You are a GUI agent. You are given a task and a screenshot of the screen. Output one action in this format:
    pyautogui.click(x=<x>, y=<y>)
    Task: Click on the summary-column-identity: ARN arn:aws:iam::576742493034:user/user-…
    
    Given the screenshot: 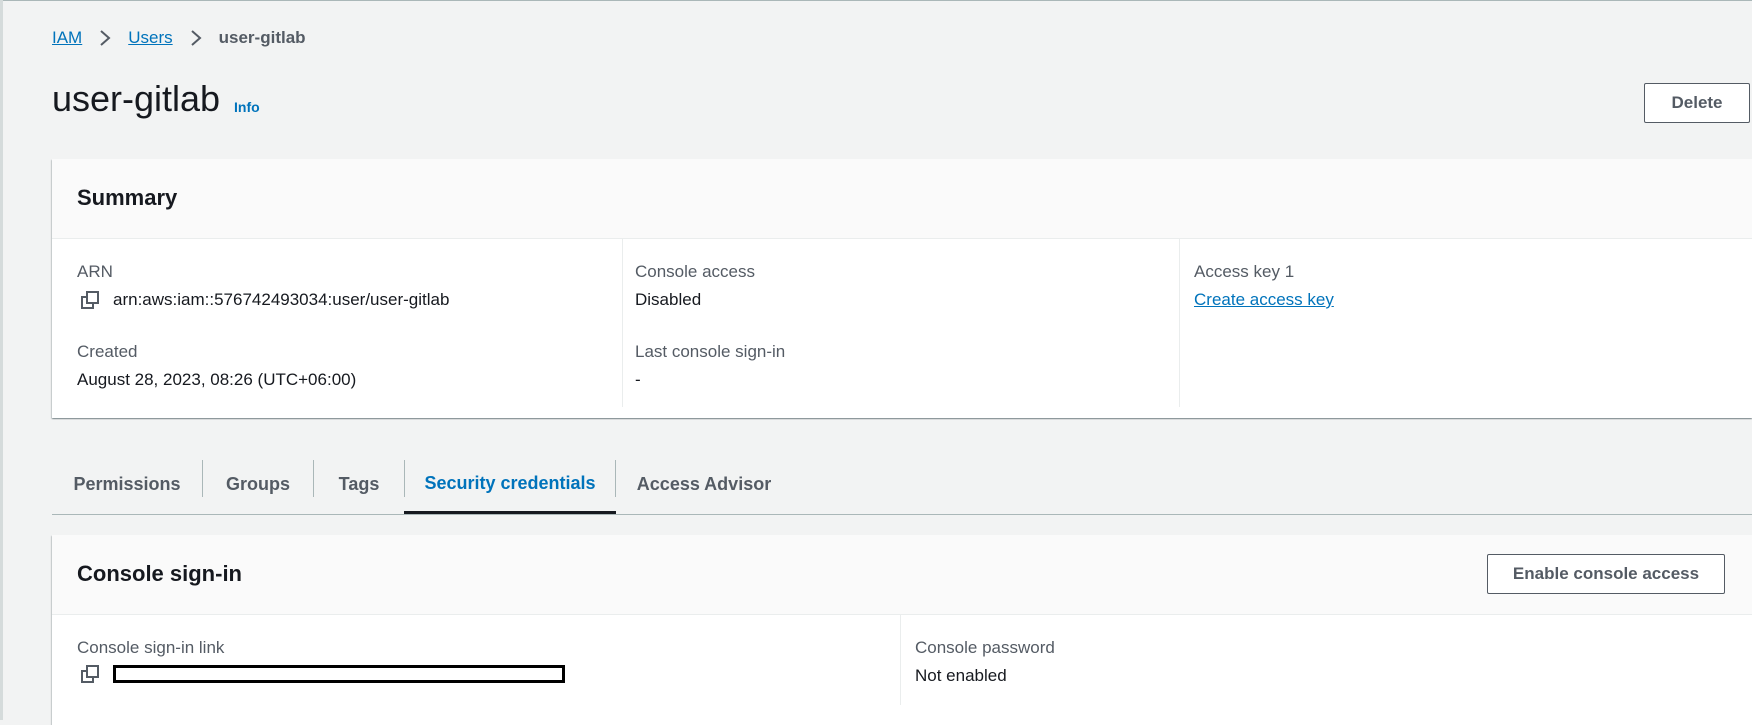 What is the action you would take?
    pyautogui.click(x=337, y=323)
    